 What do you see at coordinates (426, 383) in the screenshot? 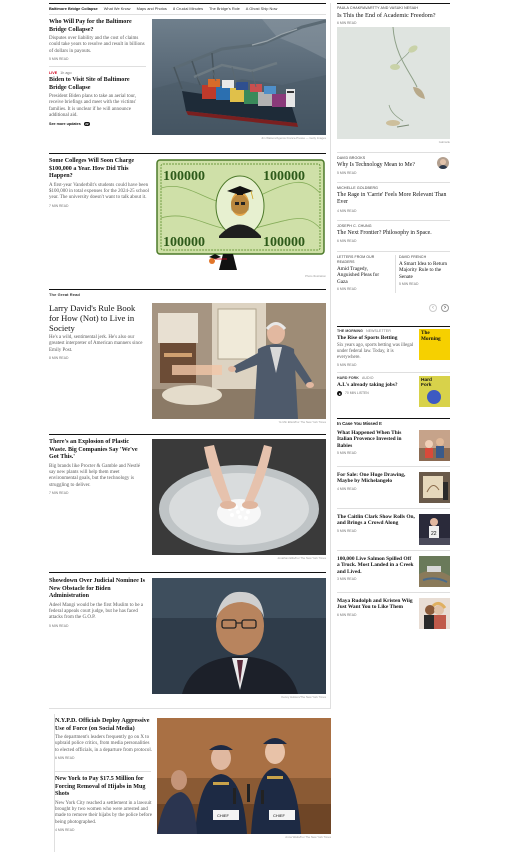
I see `tile-label: Hard Fork` at bounding box center [426, 383].